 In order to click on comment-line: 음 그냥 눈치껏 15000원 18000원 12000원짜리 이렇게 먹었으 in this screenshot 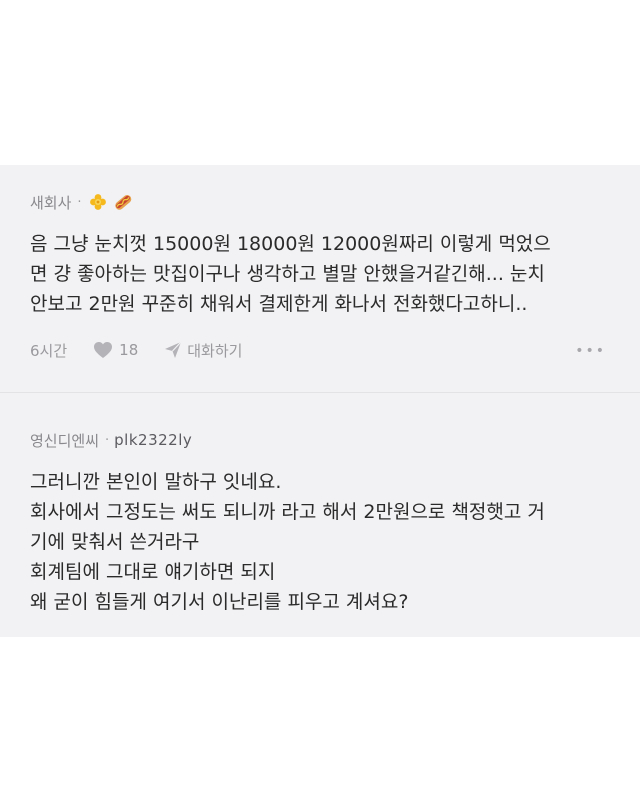, I will do `click(290, 244)`.